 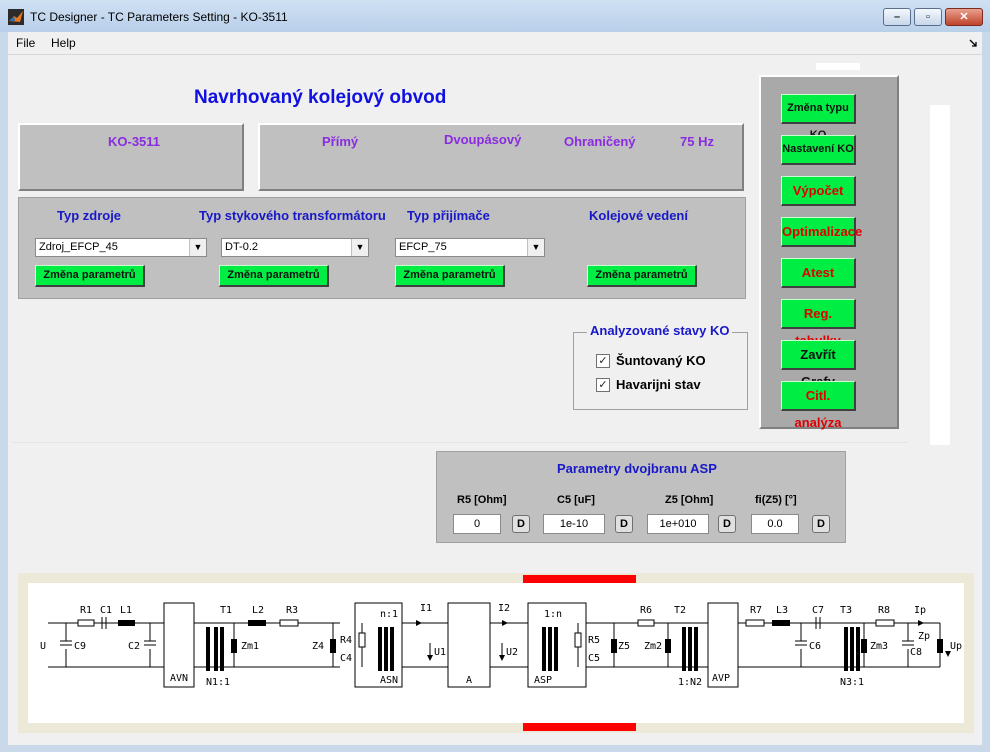 What do you see at coordinates (495, 43) in the screenshot?
I see `menu-bar: File Help` at bounding box center [495, 43].